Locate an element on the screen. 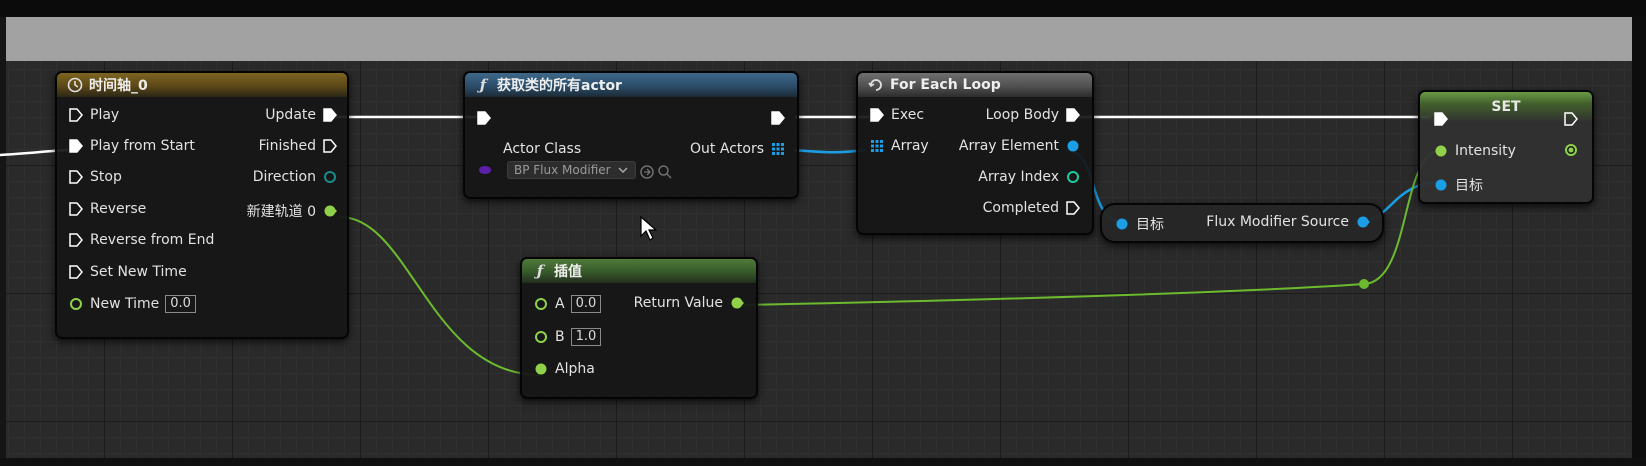 The height and width of the screenshot is (466, 1646). pin-label: Out Actors is located at coordinates (727, 149).